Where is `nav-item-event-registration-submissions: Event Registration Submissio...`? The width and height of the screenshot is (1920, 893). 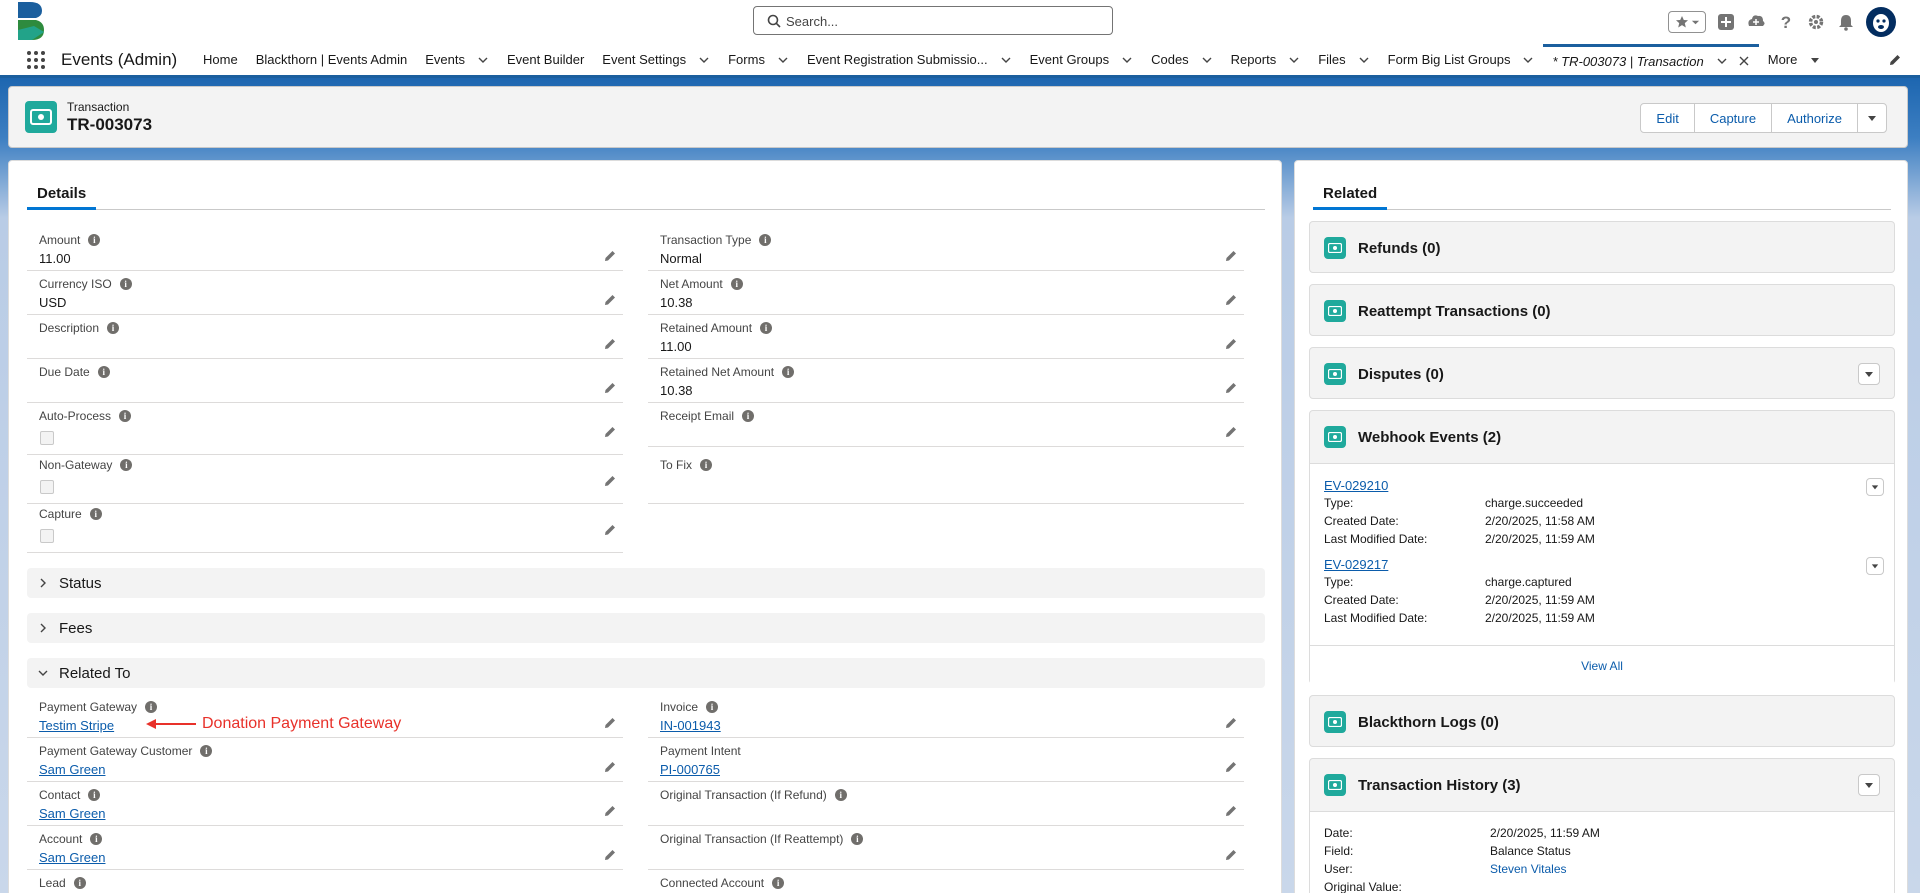 nav-item-event-registration-submissions: Event Registration Submissio... is located at coordinates (909, 59).